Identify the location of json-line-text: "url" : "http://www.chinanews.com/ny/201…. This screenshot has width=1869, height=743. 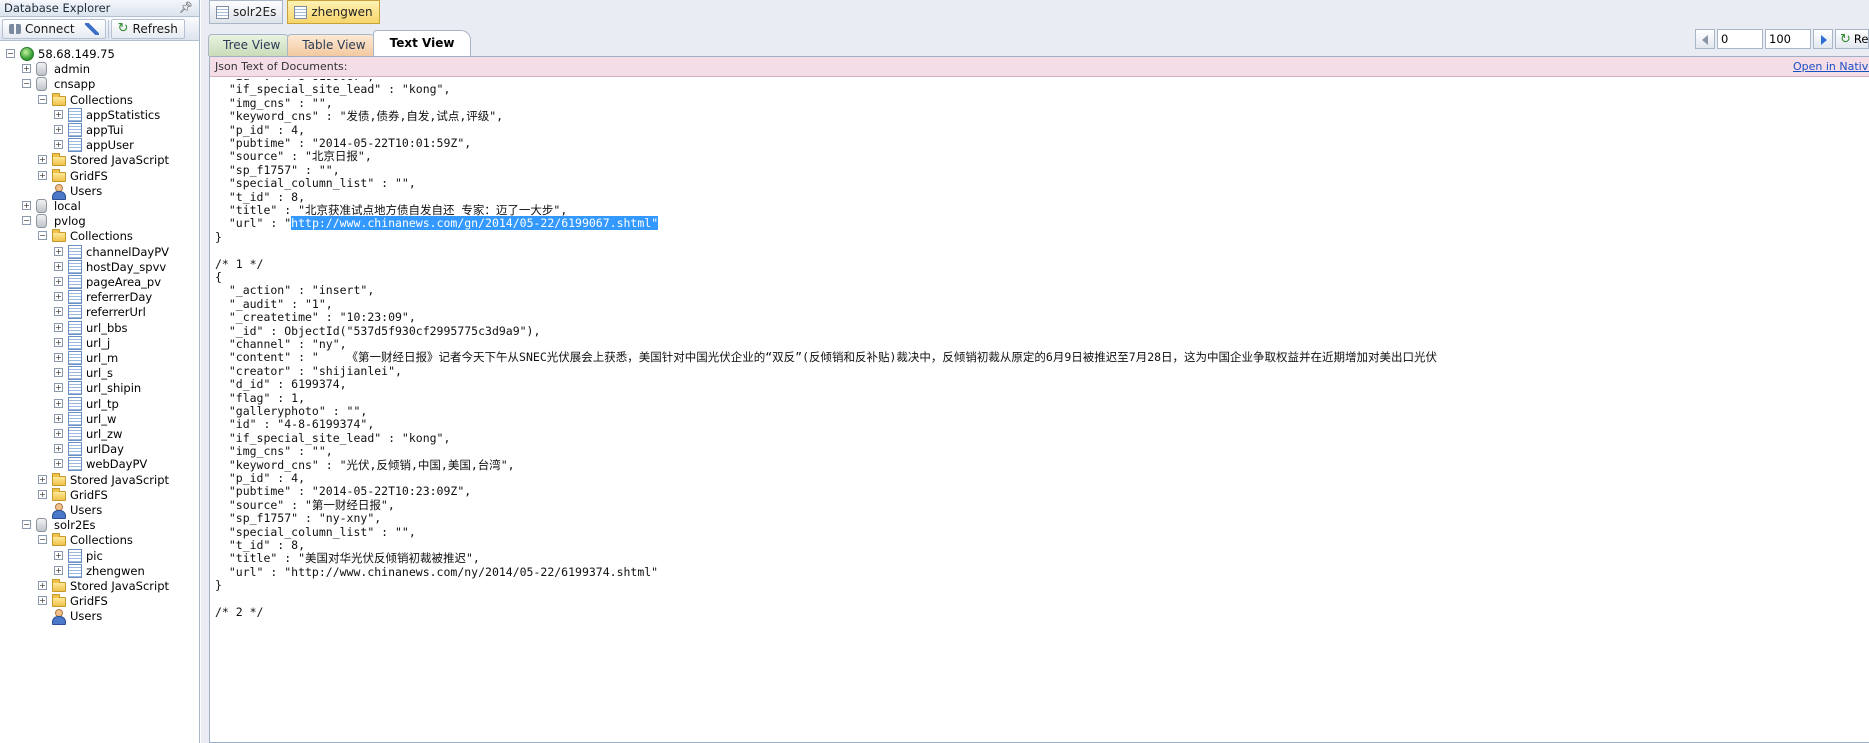
(437, 571).